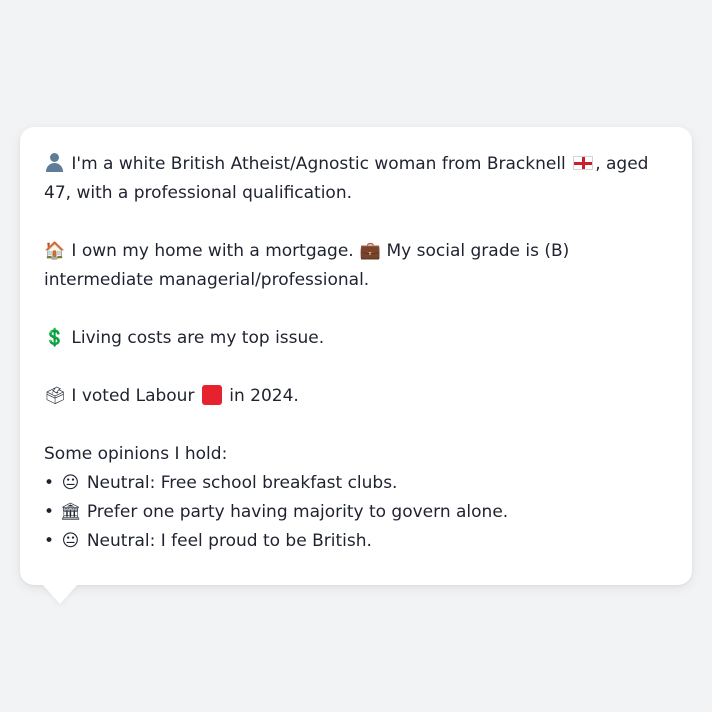 The height and width of the screenshot is (712, 712). Describe the element at coordinates (55, 338) in the screenshot. I see `dollar-icon: 💲` at that location.